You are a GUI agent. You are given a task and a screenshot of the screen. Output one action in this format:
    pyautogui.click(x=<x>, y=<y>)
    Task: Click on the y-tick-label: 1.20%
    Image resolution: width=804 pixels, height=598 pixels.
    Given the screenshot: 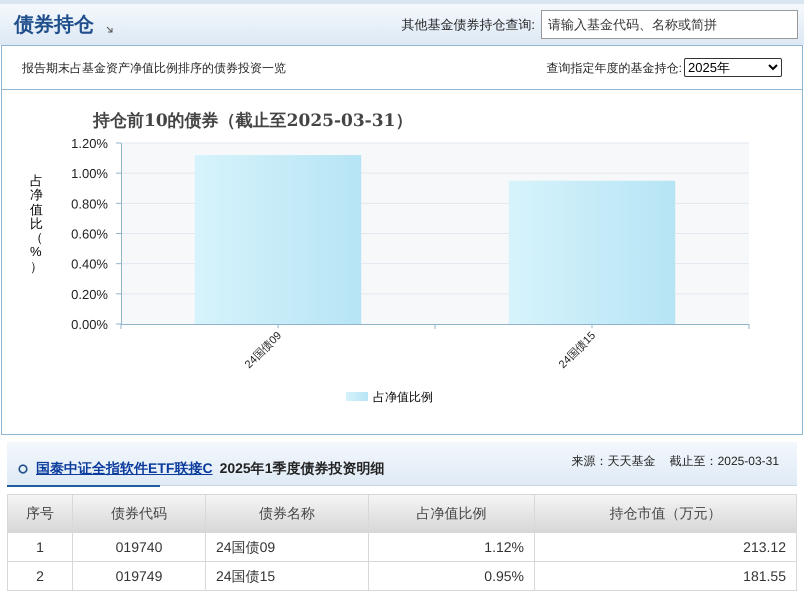 What is the action you would take?
    pyautogui.click(x=89, y=143)
    